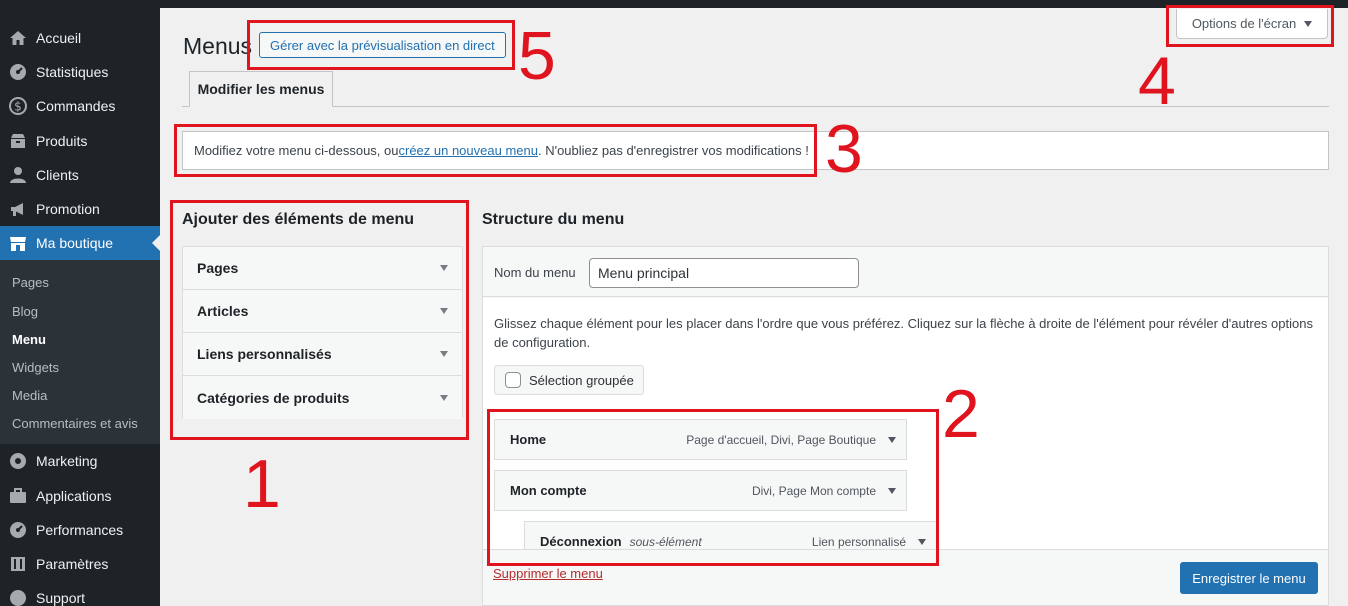 The image size is (1348, 606). I want to click on sidebar-item-applications: Applications, so click(80, 496).